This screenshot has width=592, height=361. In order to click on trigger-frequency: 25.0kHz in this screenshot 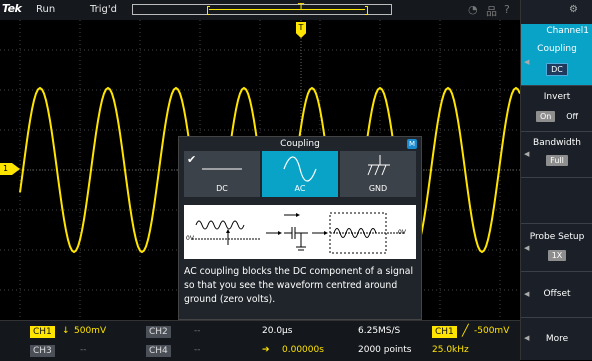, I will do `click(450, 350)`.